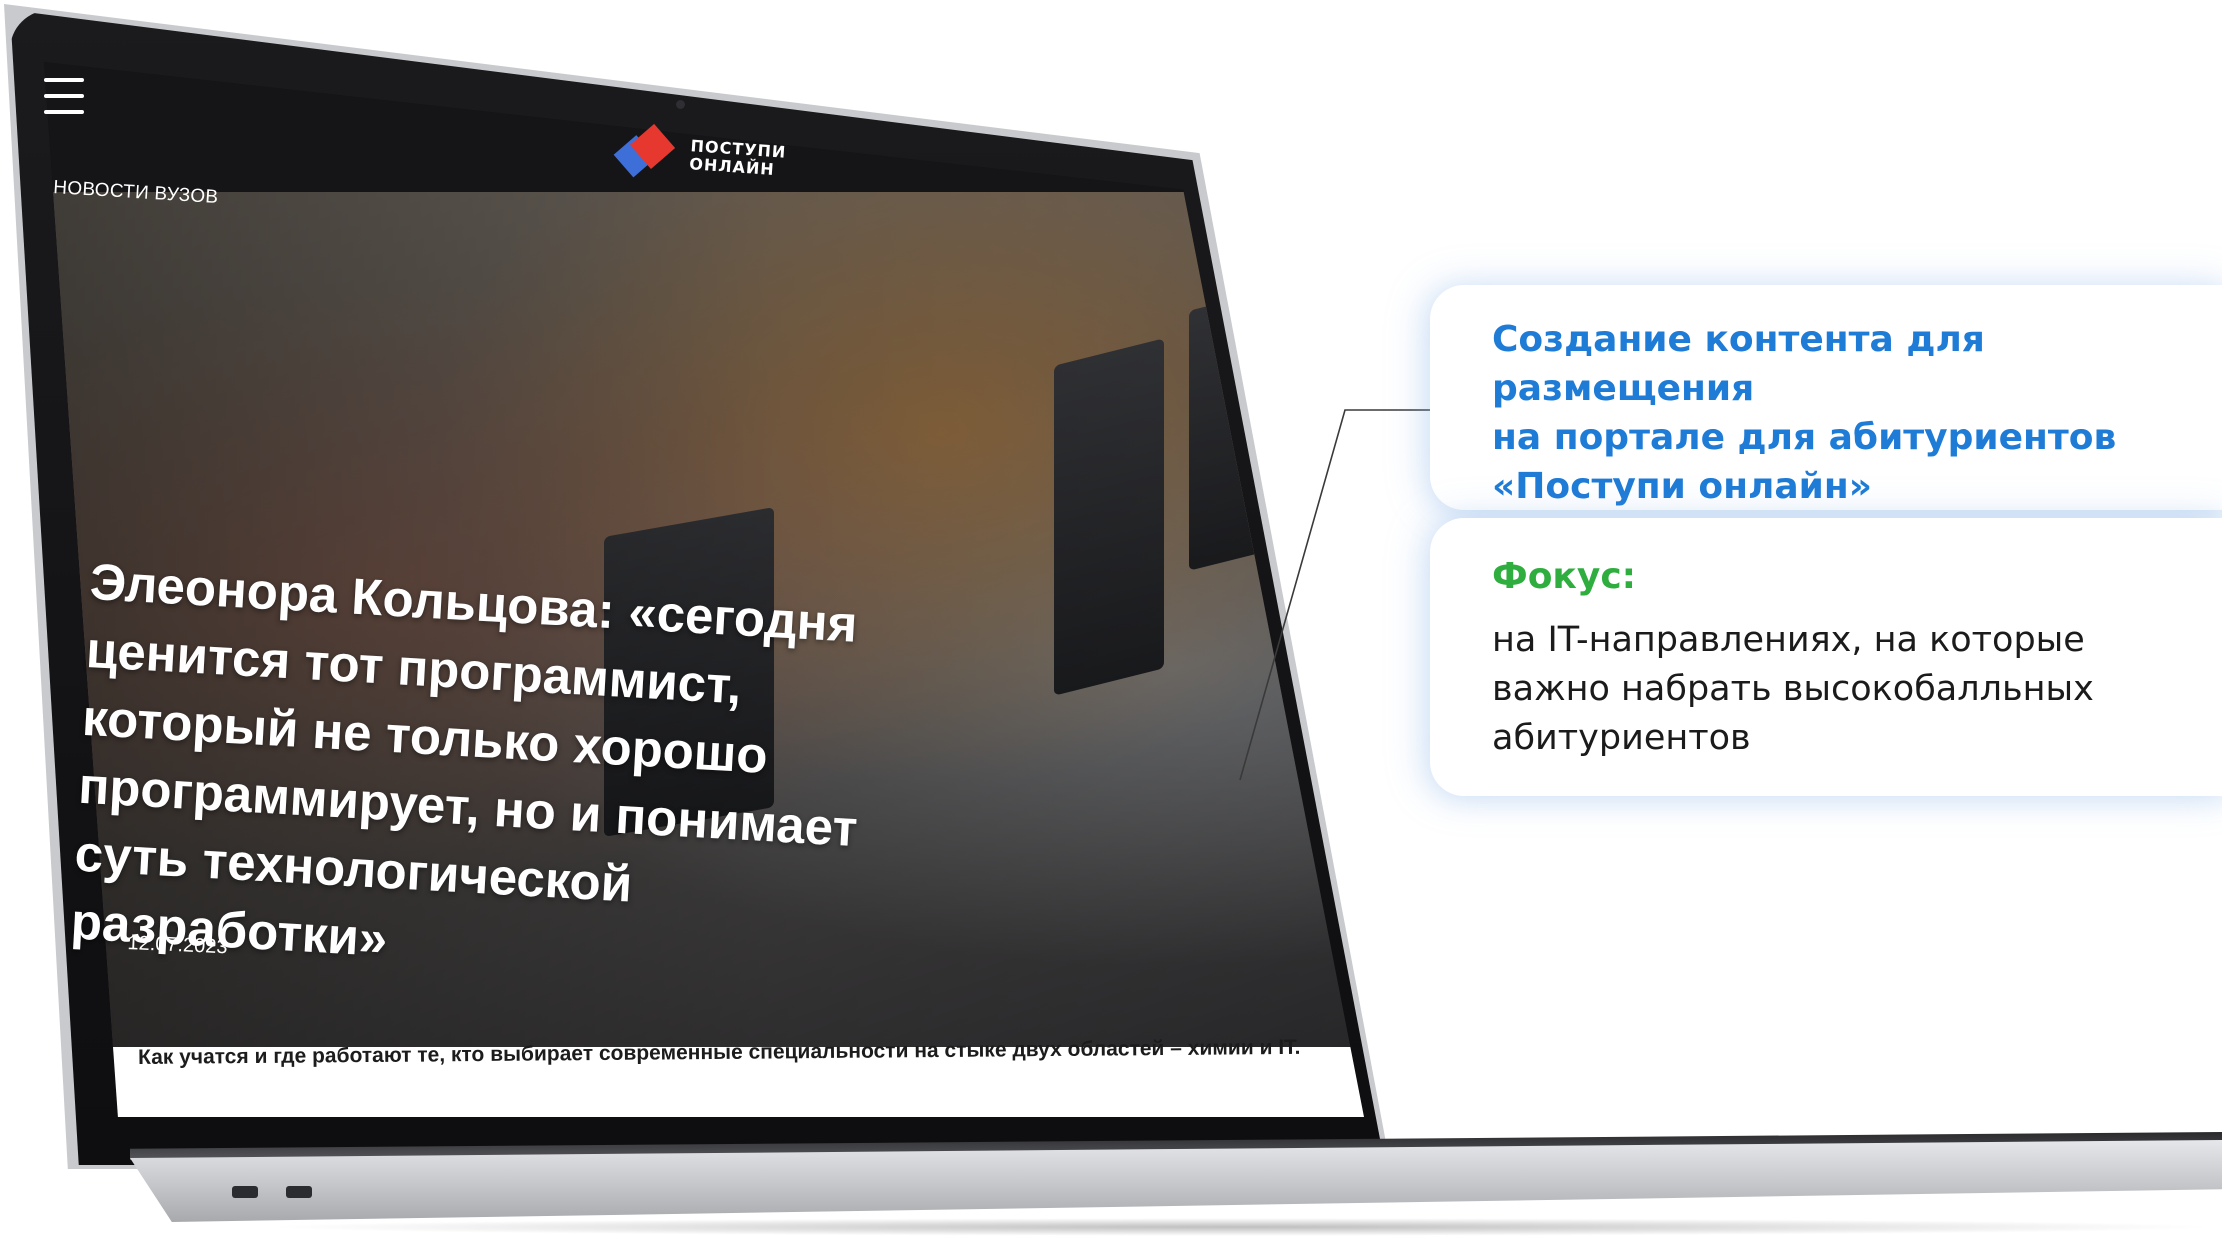 The width and height of the screenshot is (2222, 1249). What do you see at coordinates (1564, 576) in the screenshot?
I see `focus-label: Фокус:` at bounding box center [1564, 576].